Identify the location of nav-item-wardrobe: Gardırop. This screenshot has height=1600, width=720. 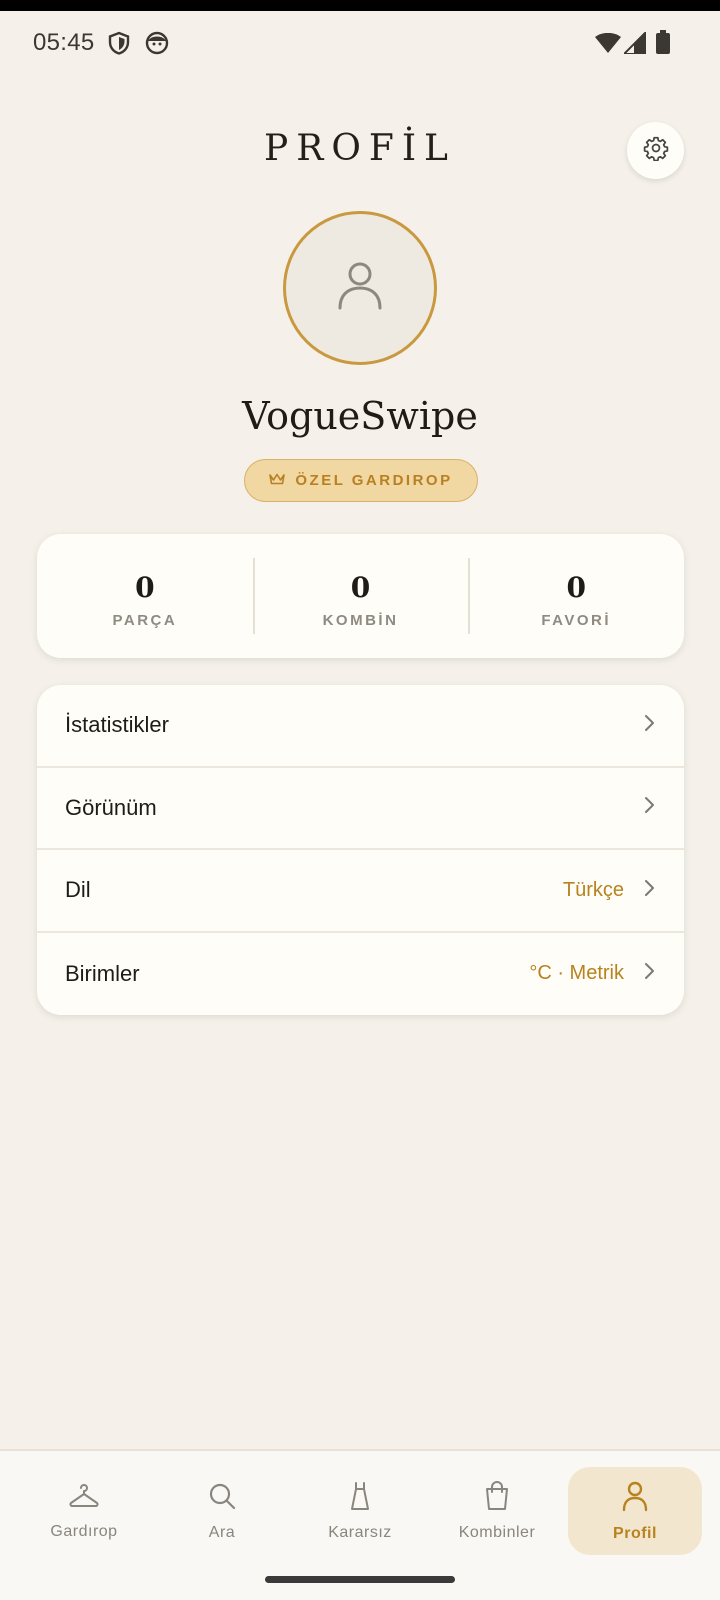
(84, 1511).